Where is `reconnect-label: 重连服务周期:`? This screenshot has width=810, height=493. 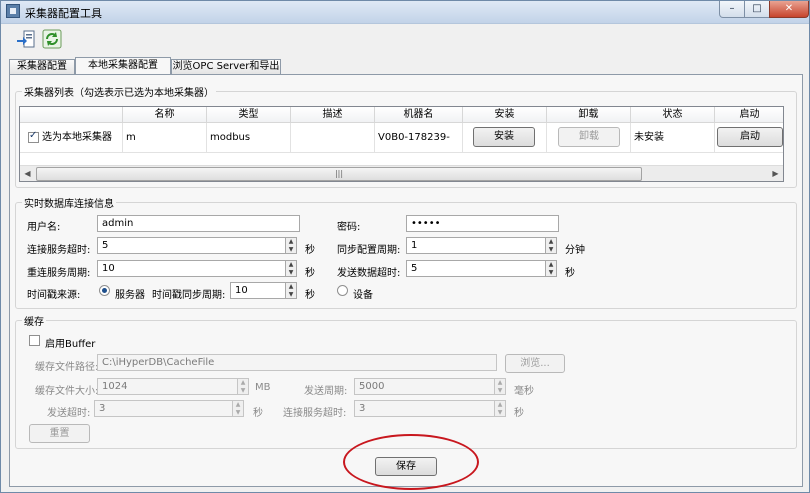 reconnect-label: 重连服务周期: is located at coordinates (59, 273).